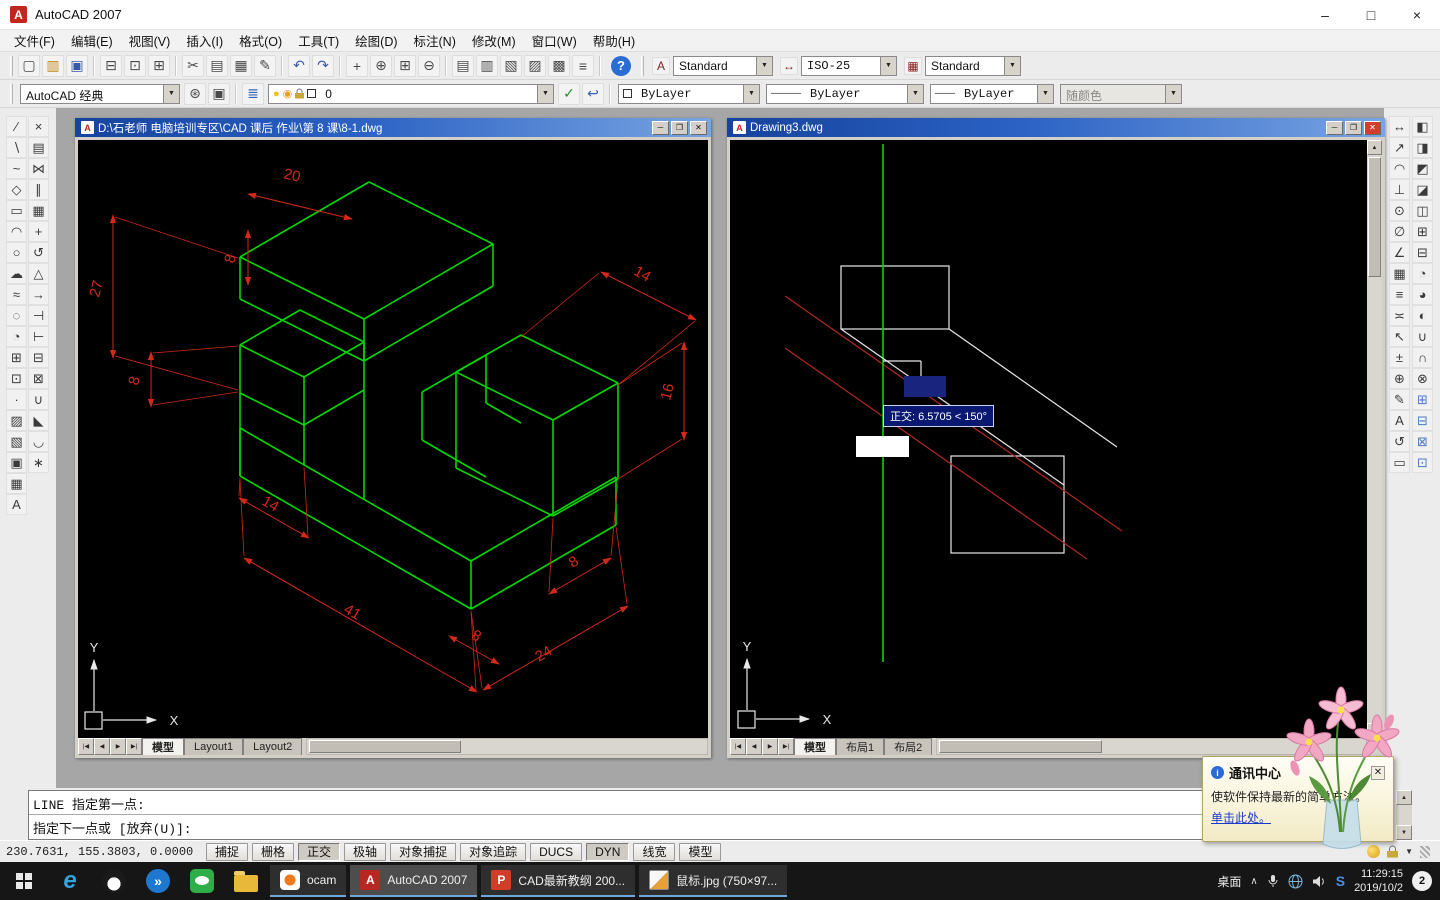 The width and height of the screenshot is (1440, 900). Describe the element at coordinates (312, 93) in the screenshot. I see `layer-color-swatch` at that location.